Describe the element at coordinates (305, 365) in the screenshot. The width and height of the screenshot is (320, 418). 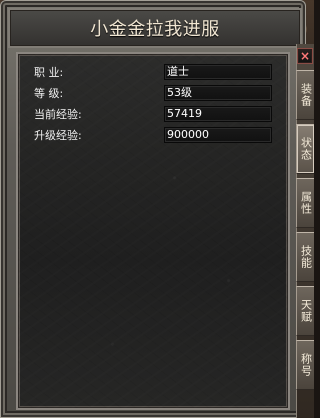
I see `tab-titles: 称号` at that location.